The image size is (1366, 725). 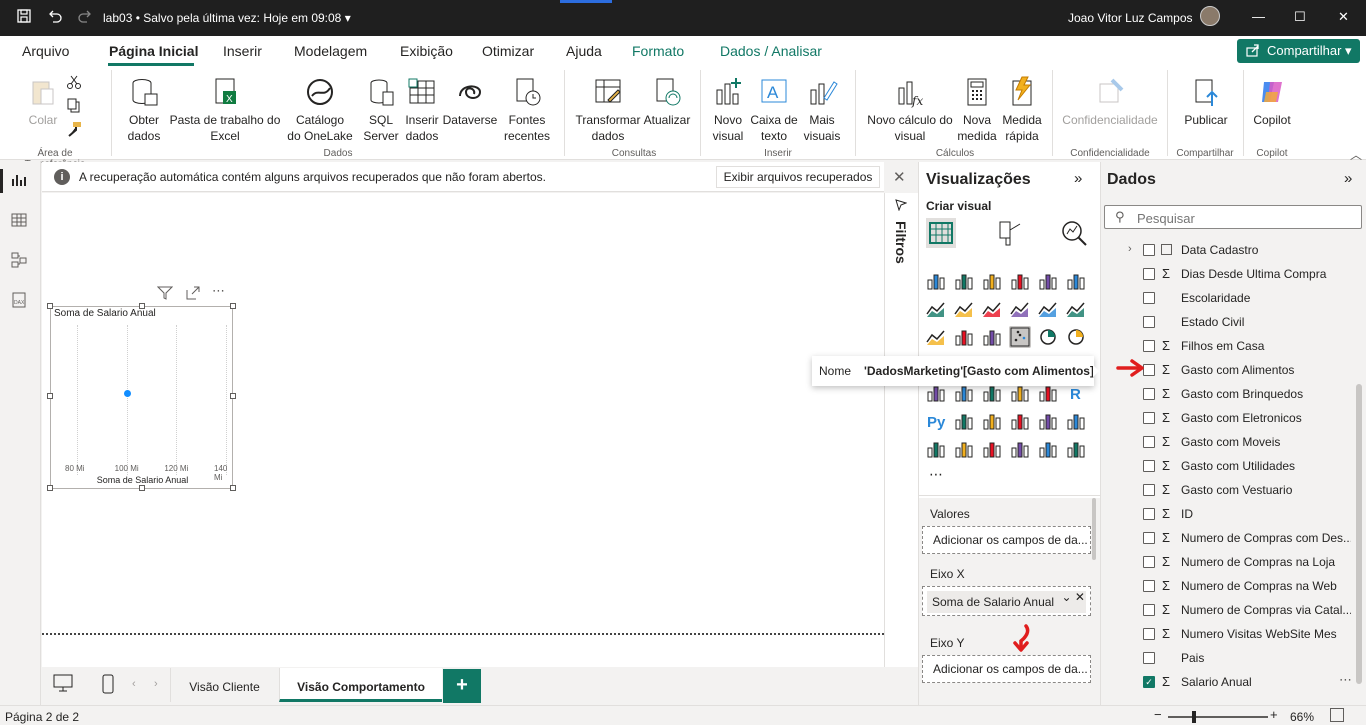 I want to click on model-view-icon, so click(x=20, y=261).